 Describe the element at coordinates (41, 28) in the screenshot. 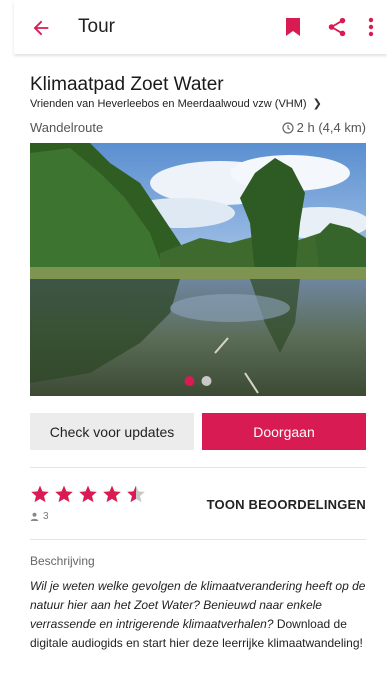

I see `back-arrow-icon` at that location.